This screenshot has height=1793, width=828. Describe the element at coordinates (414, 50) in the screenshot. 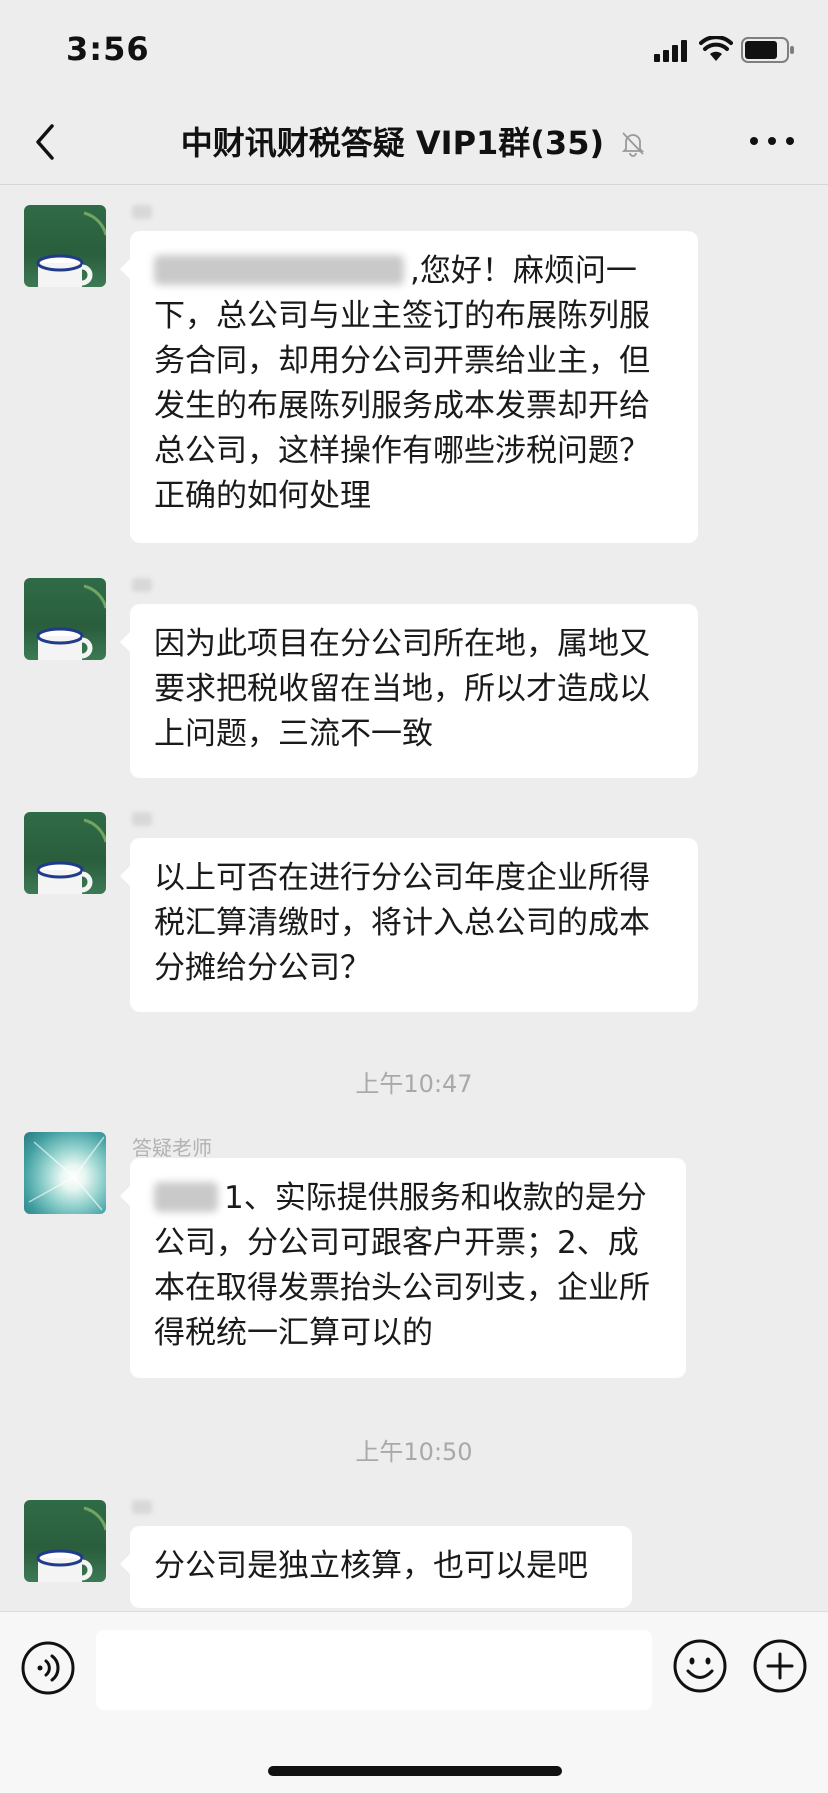

I see `status-bar: 3:56` at that location.